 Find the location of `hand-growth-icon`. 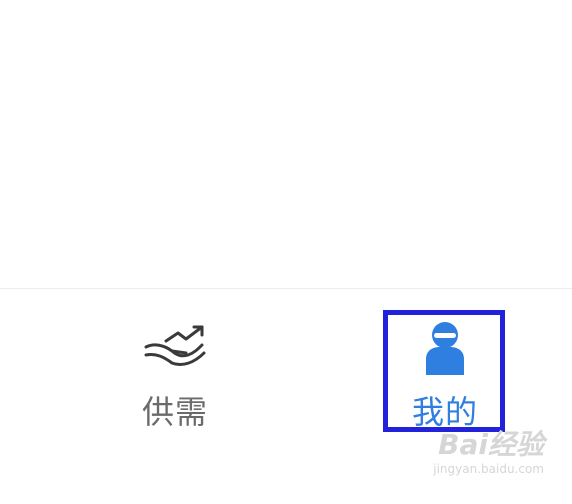

hand-growth-icon is located at coordinates (175, 346).